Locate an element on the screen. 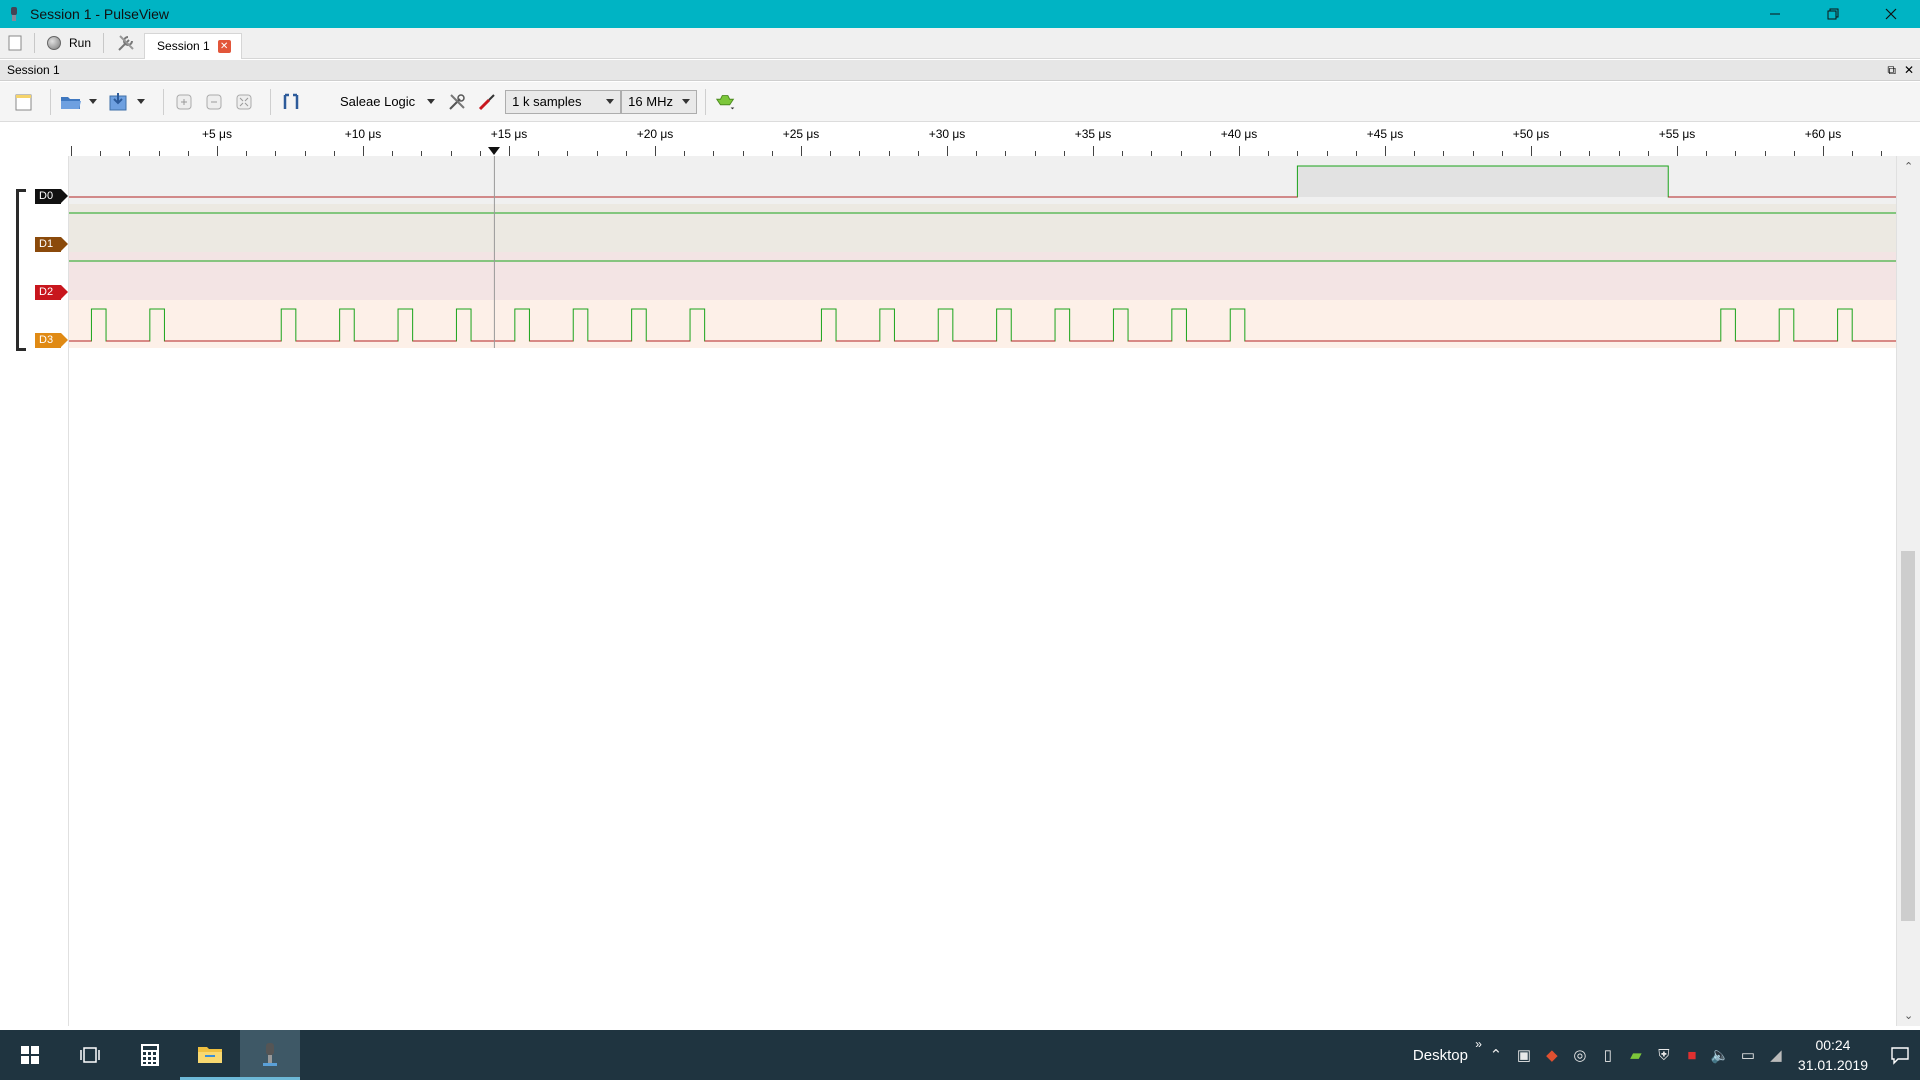  app-tray-icon: ◆ is located at coordinates (1552, 1055).